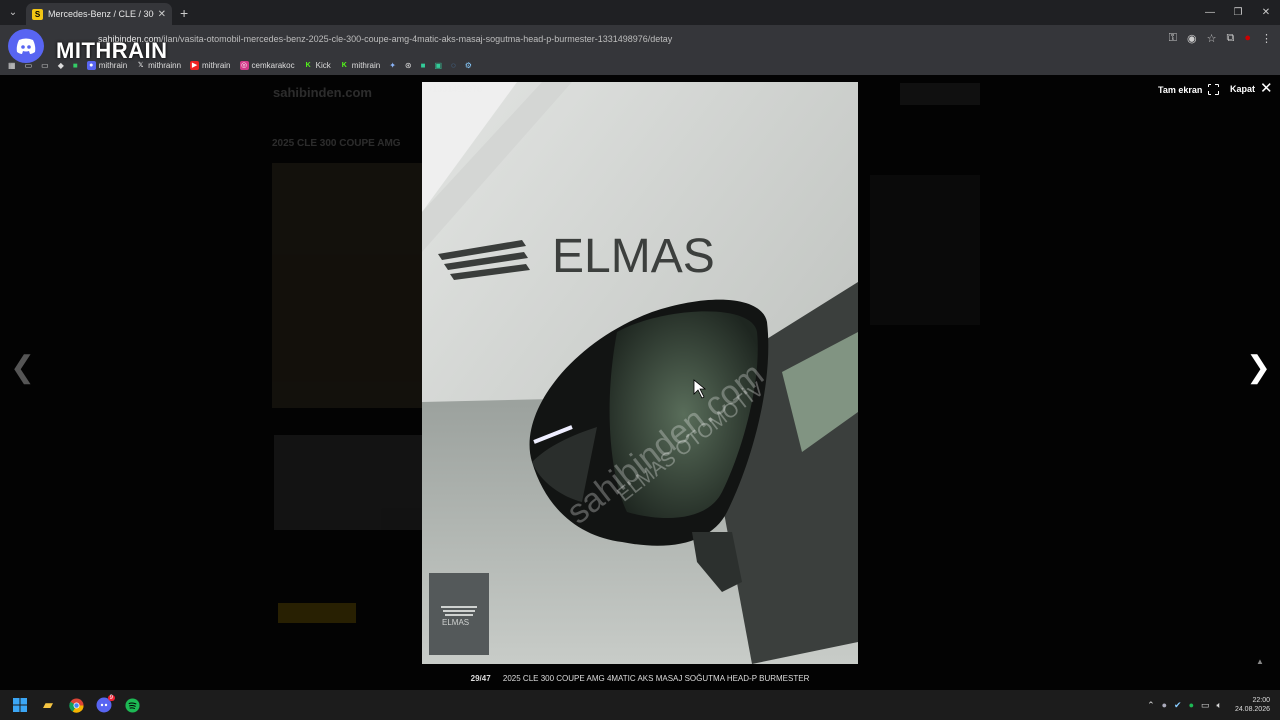  I want to click on maximize-icon: ❐, so click(1238, 12).